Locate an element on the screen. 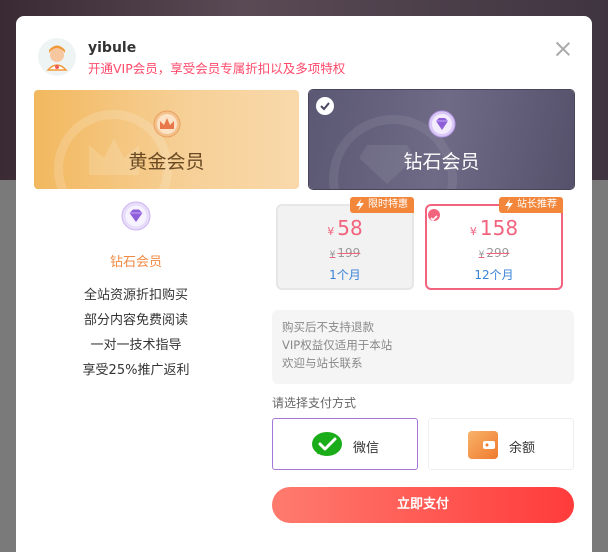  vip-tagline: 开通VIP会员，享受会员专属折扣以及多项特权 is located at coordinates (217, 68).